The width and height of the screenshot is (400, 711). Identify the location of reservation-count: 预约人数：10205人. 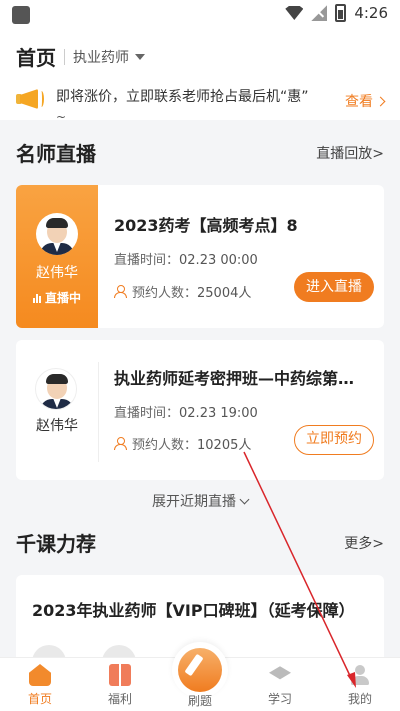
(182, 443).